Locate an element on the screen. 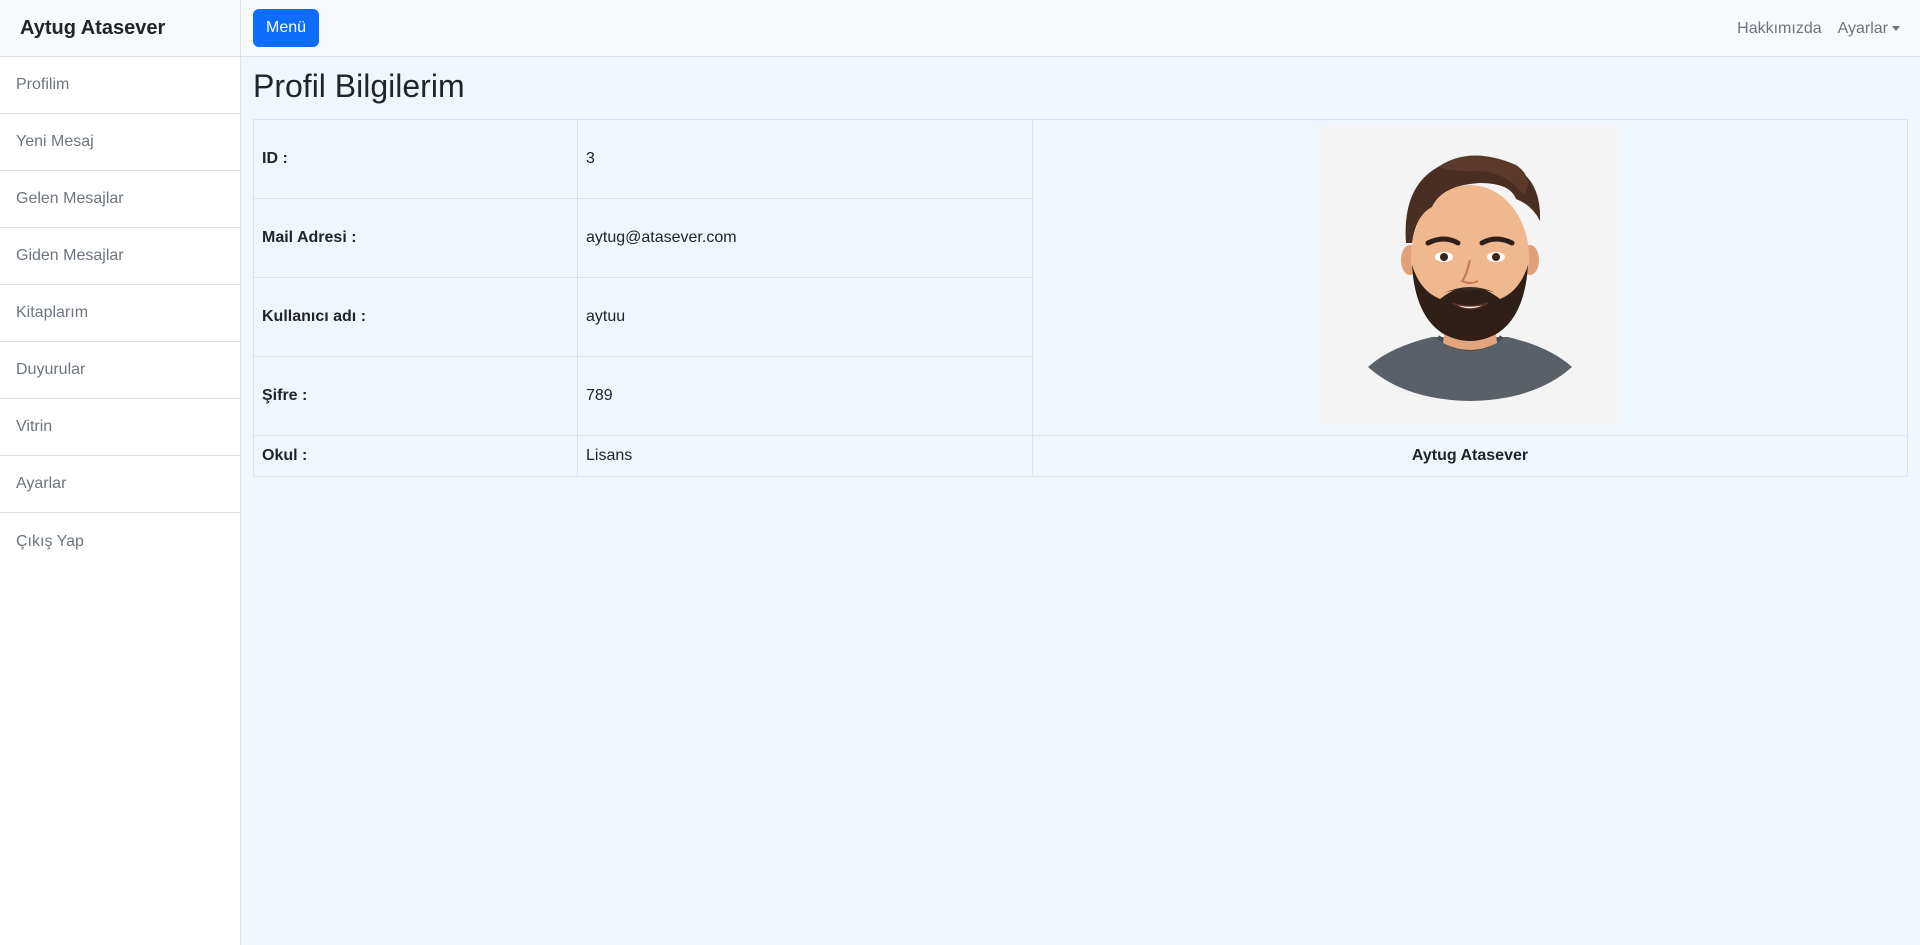 The height and width of the screenshot is (945, 1920). row-label-school: Okul : is located at coordinates (415, 456).